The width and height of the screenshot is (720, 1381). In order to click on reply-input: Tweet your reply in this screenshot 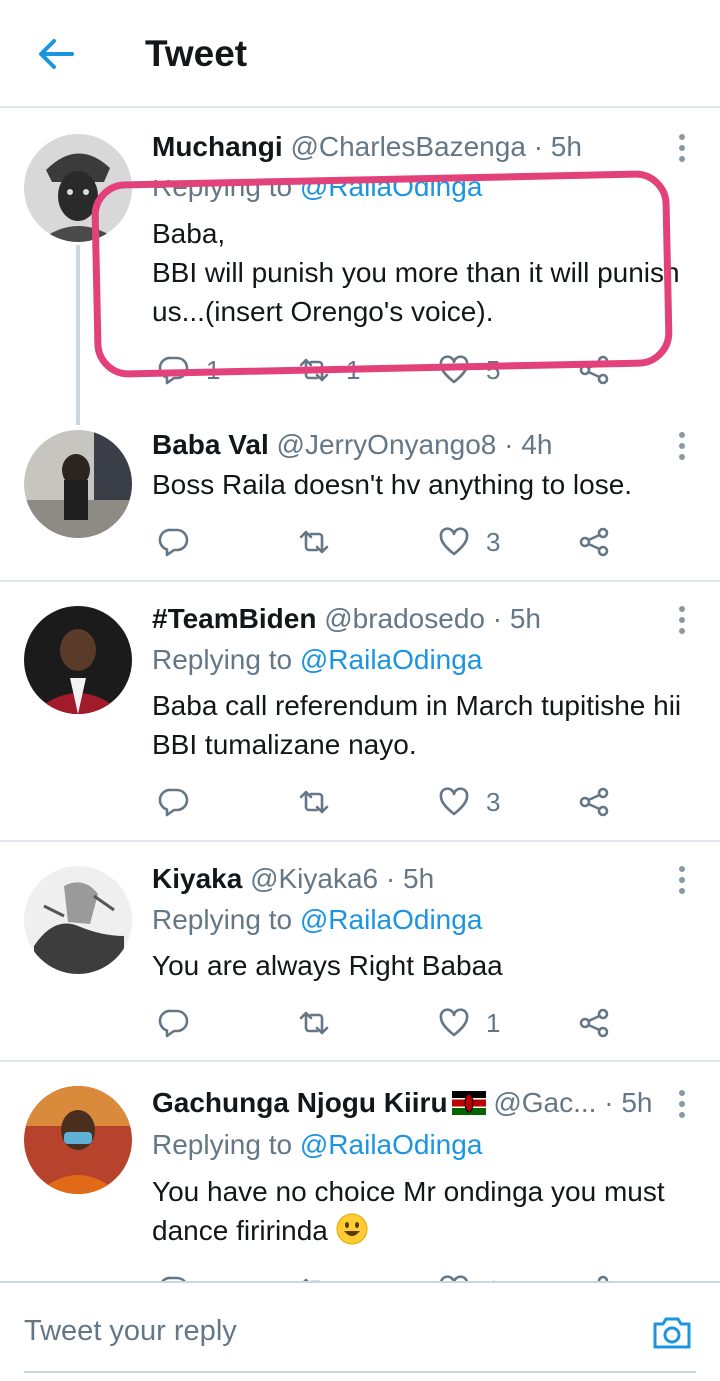, I will do `click(130, 1331)`.